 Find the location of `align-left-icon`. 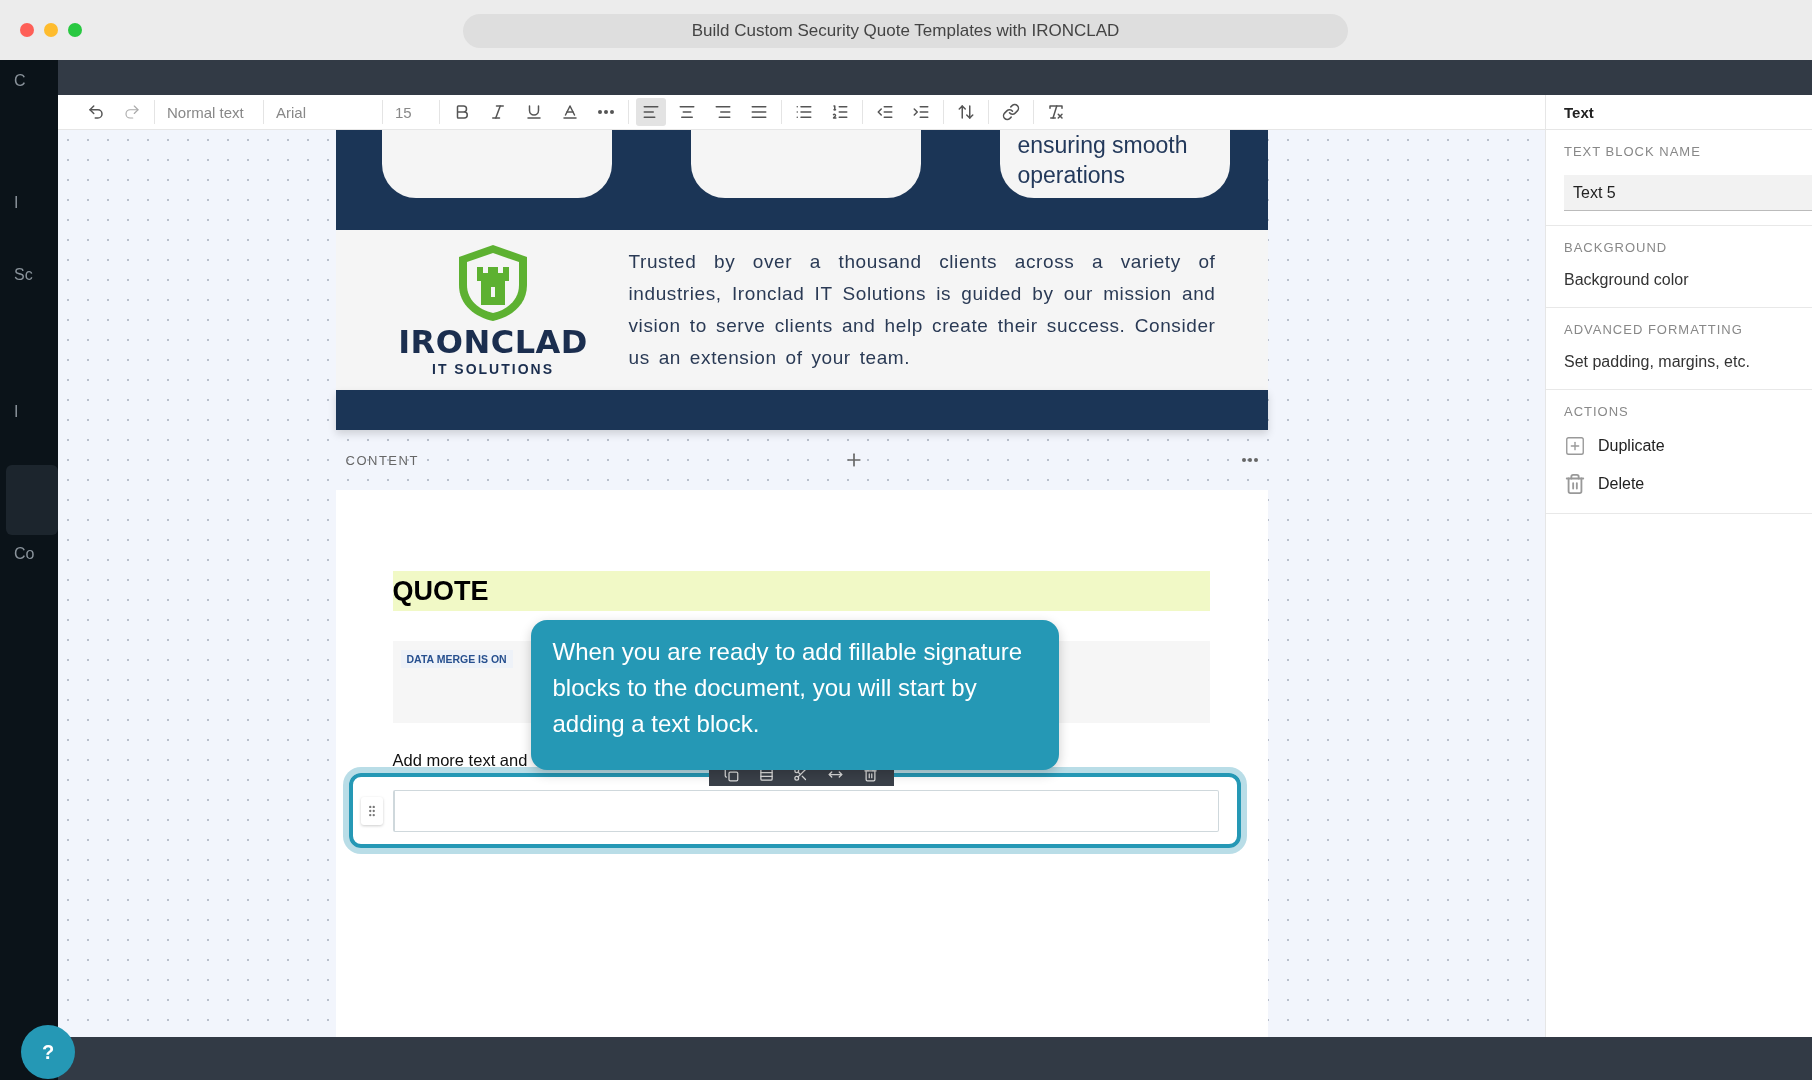

align-left-icon is located at coordinates (651, 112).